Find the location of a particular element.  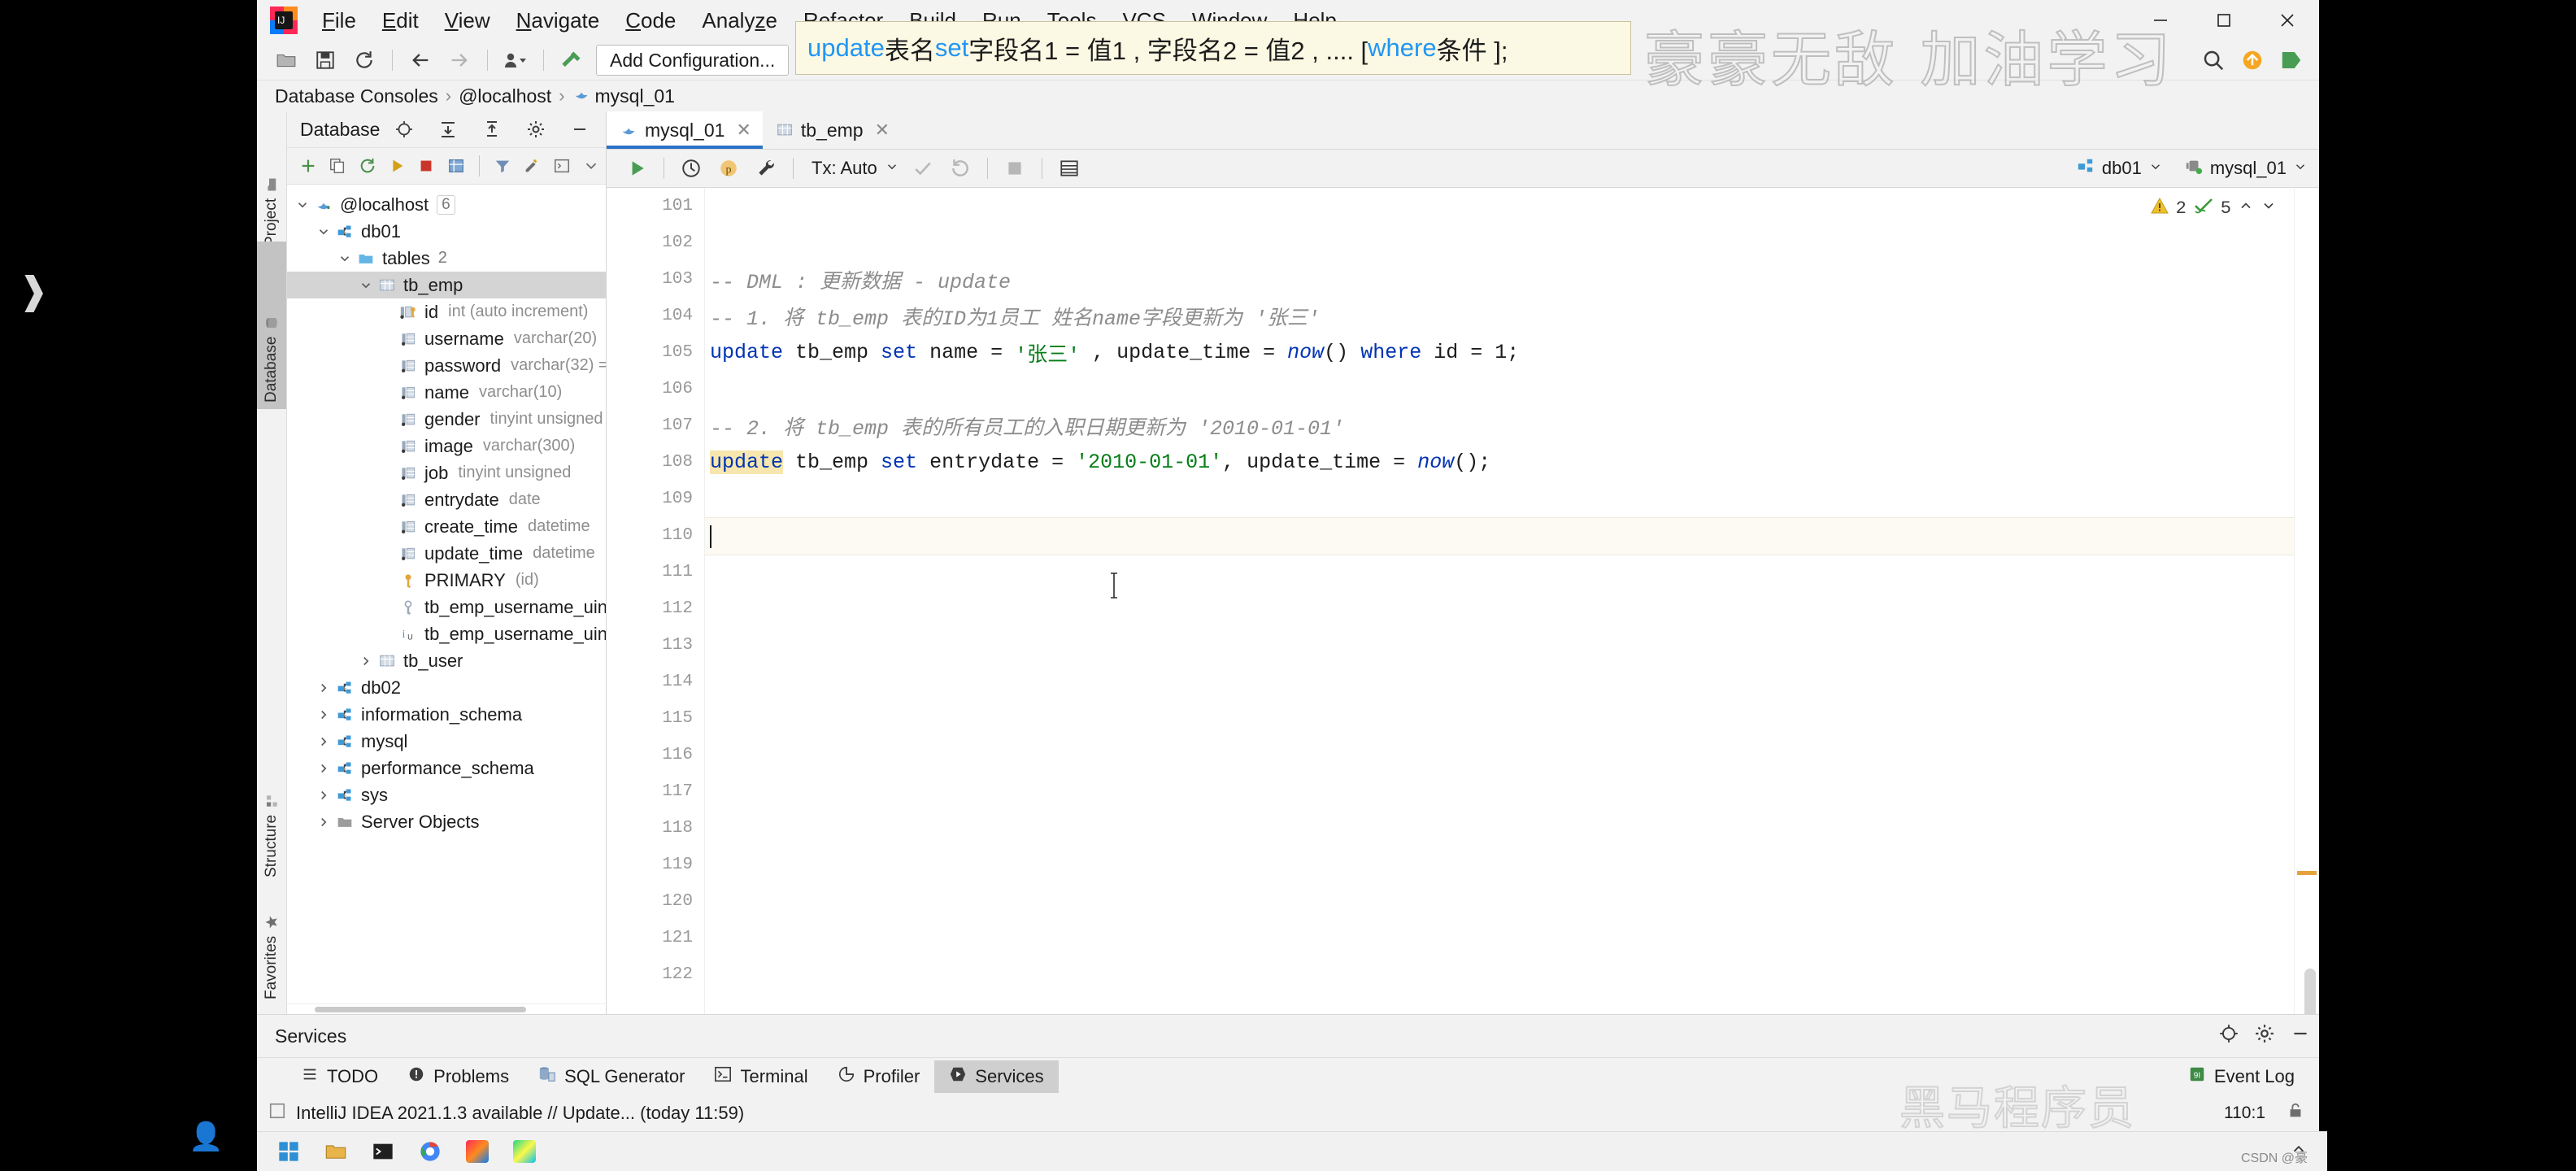

tree-node-update_time: update_time datetime is located at coordinates (447, 553).